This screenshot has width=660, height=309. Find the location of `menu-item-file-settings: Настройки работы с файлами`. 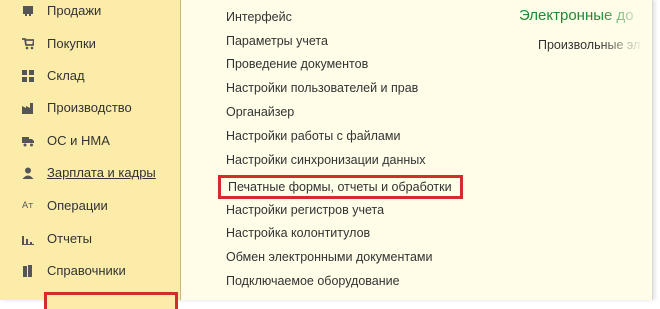

menu-item-file-settings: Настройки работы с файлами is located at coordinates (313, 136).